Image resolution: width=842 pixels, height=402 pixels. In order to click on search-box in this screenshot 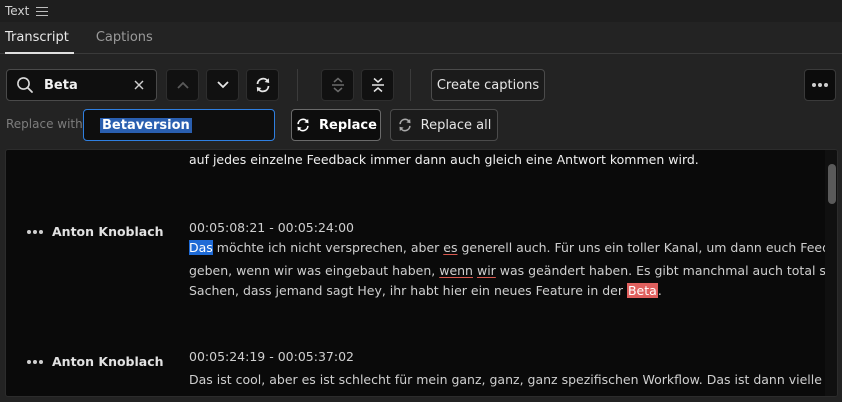, I will do `click(81, 85)`.